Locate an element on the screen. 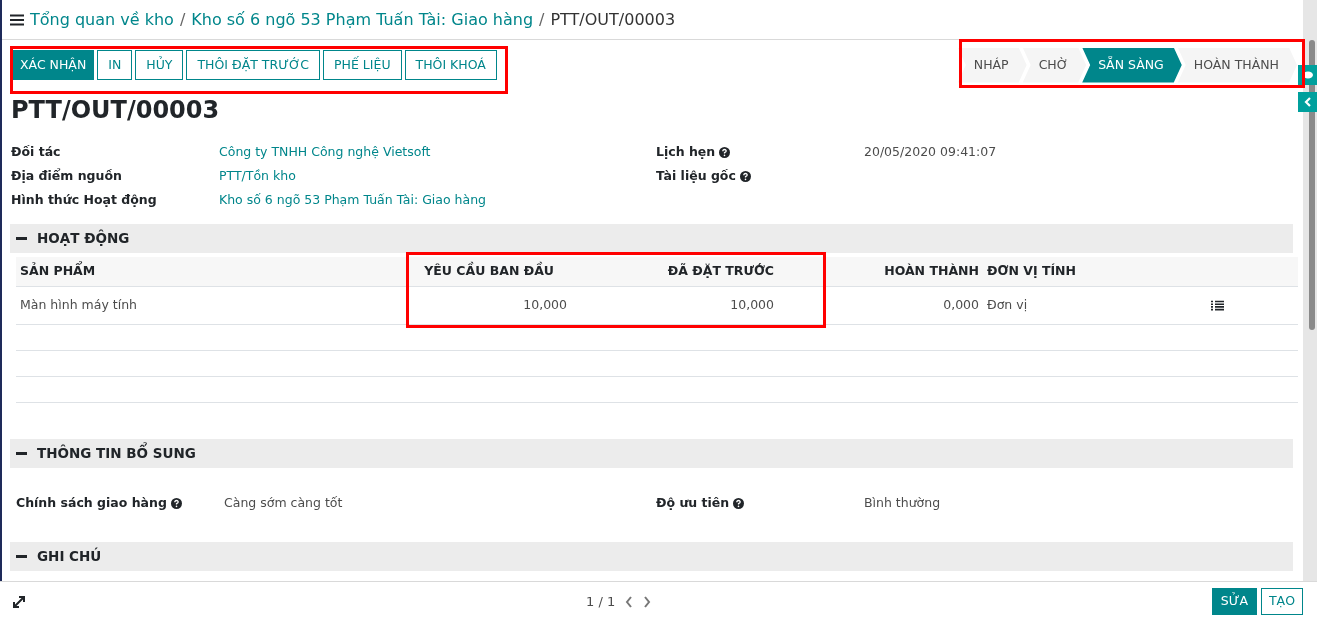  section-header: GHI CHÚ is located at coordinates (651, 556).